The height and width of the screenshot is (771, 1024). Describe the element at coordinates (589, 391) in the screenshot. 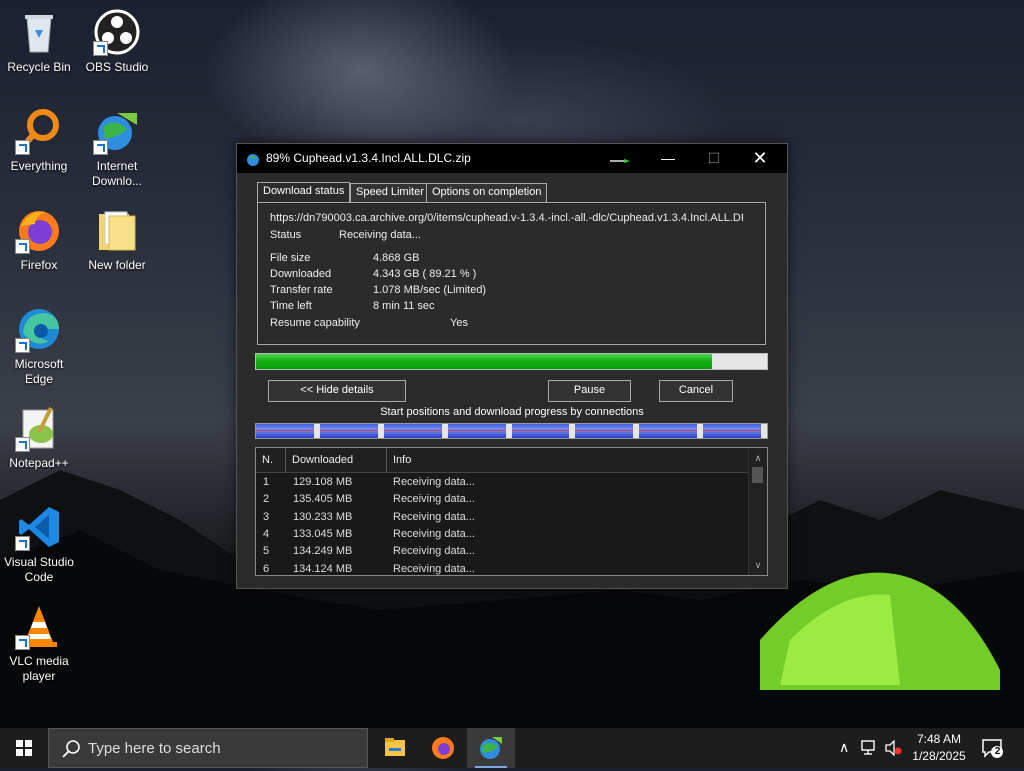

I see `pause-button: Pause` at that location.